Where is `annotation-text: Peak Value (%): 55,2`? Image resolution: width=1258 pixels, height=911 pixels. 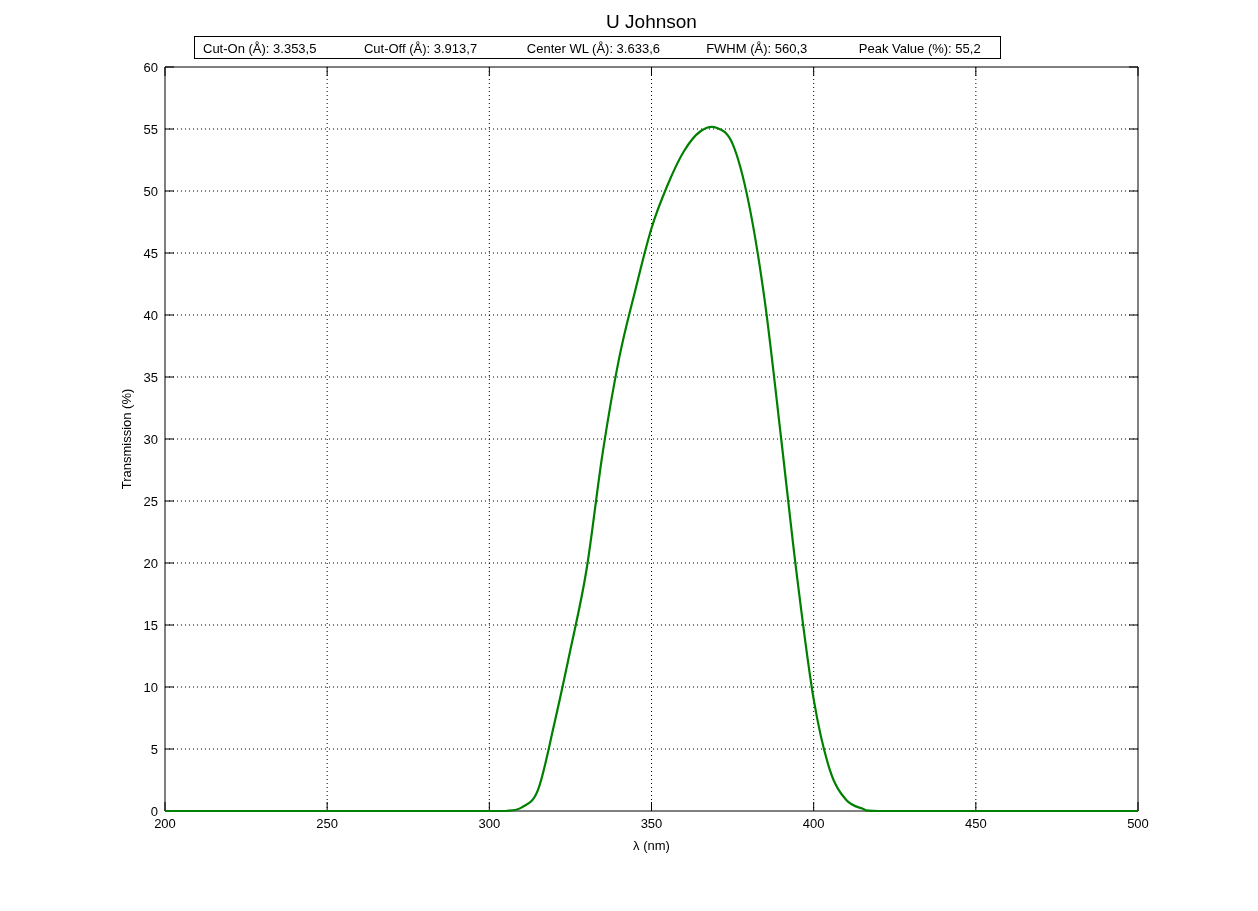 annotation-text: Peak Value (%): 55,2 is located at coordinates (919, 48).